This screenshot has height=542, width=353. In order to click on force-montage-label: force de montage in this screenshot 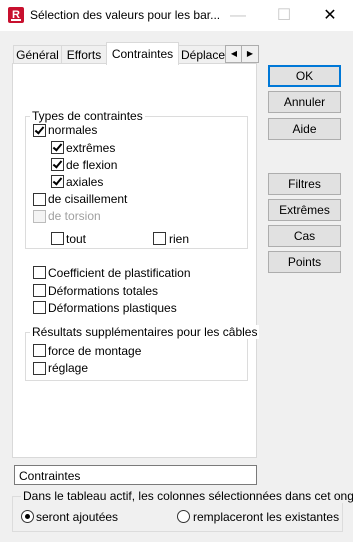, I will do `click(95, 351)`.